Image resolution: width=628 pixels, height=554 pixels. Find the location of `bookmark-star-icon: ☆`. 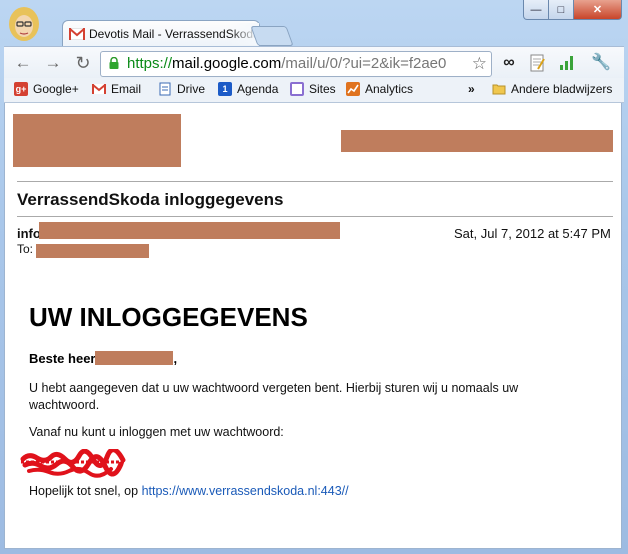

bookmark-star-icon: ☆ is located at coordinates (479, 64).